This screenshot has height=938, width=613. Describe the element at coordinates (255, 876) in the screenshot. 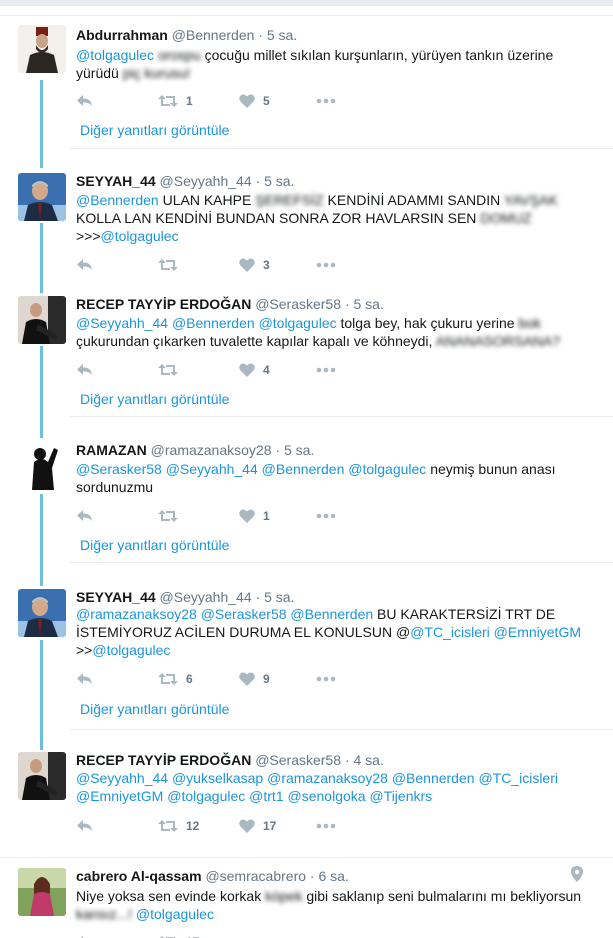

I see `author-handle: @semracabrero` at that location.